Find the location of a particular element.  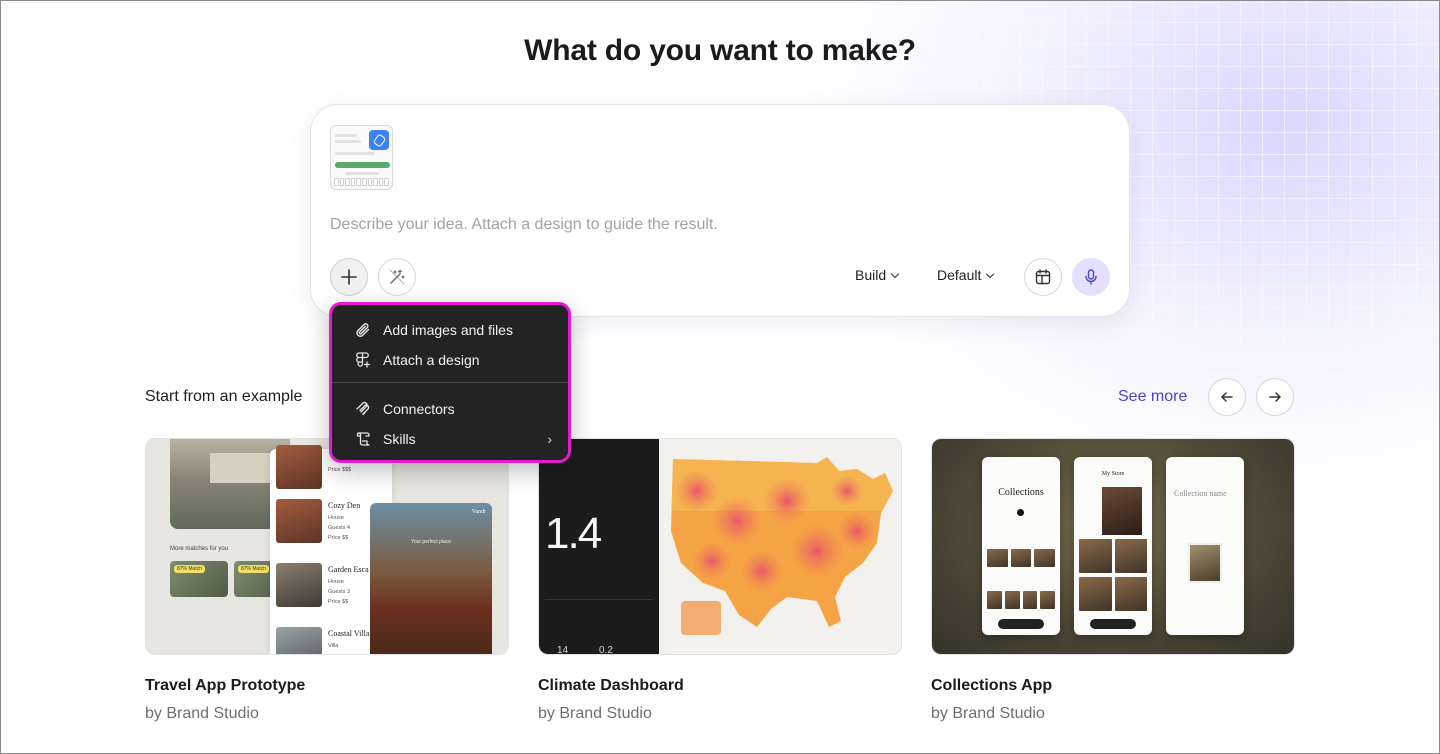

menu-item-attach-design: Attach a design is located at coordinates (453, 360).